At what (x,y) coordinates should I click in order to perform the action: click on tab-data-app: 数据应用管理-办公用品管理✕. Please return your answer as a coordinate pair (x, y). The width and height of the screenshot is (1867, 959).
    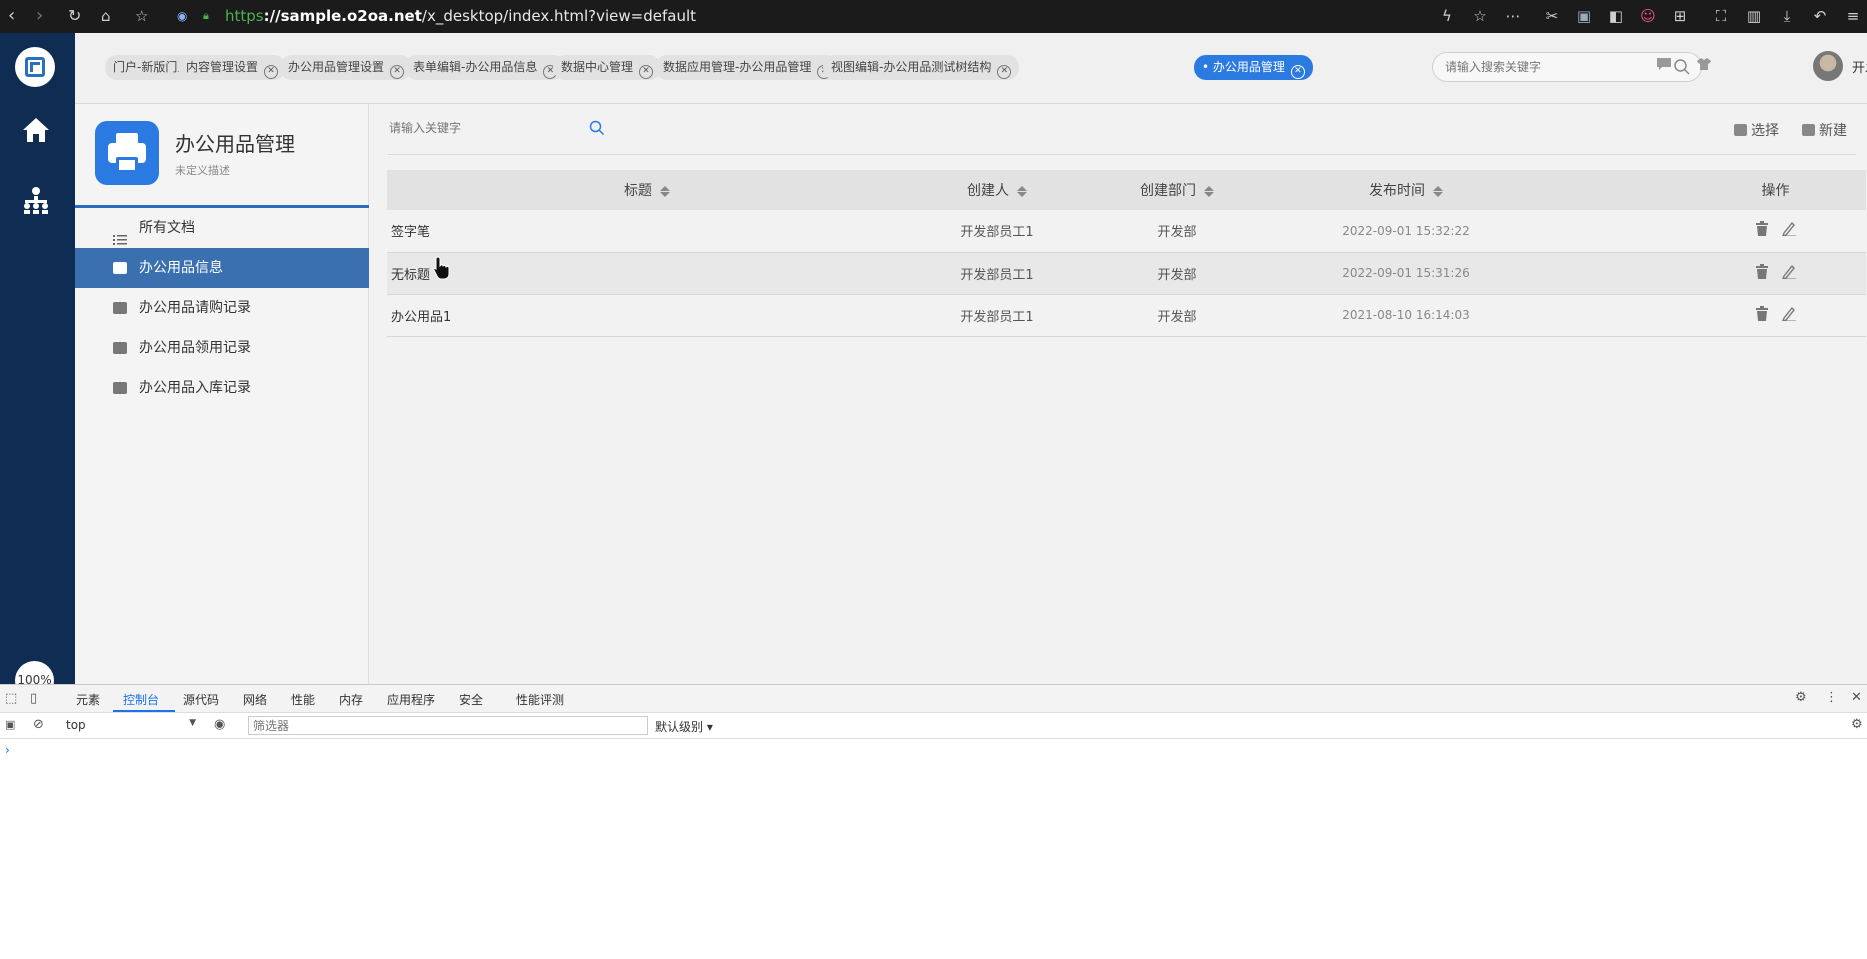
    Looking at the image, I should click on (747, 67).